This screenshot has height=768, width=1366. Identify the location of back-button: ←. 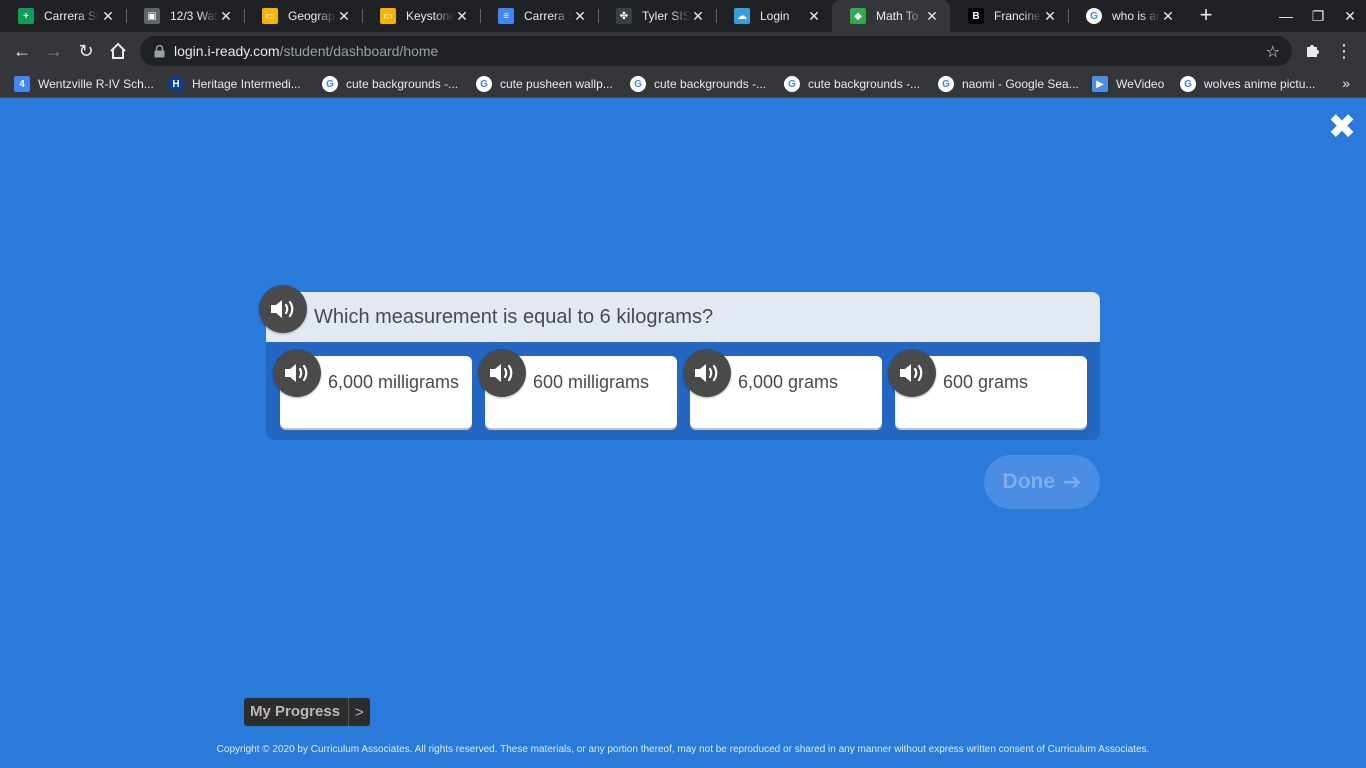
(22, 51).